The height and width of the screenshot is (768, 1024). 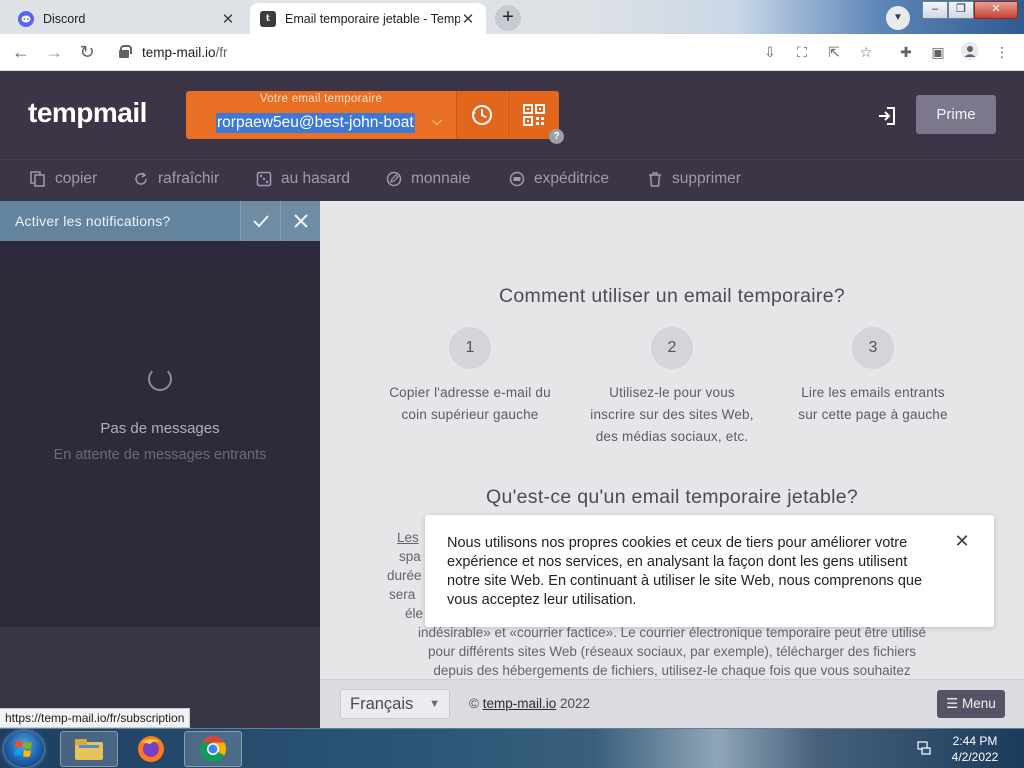 What do you see at coordinates (315, 178) in the screenshot?
I see `random-label: au hasard` at bounding box center [315, 178].